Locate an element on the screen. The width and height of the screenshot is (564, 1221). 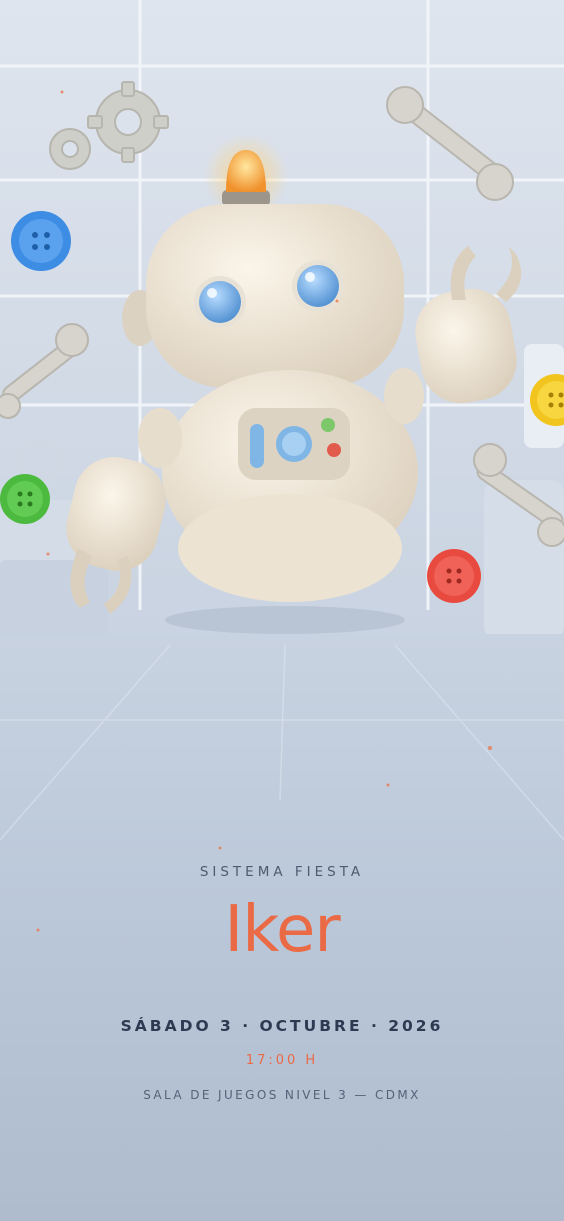
event-time: 17:00 H is located at coordinates (282, 1060).